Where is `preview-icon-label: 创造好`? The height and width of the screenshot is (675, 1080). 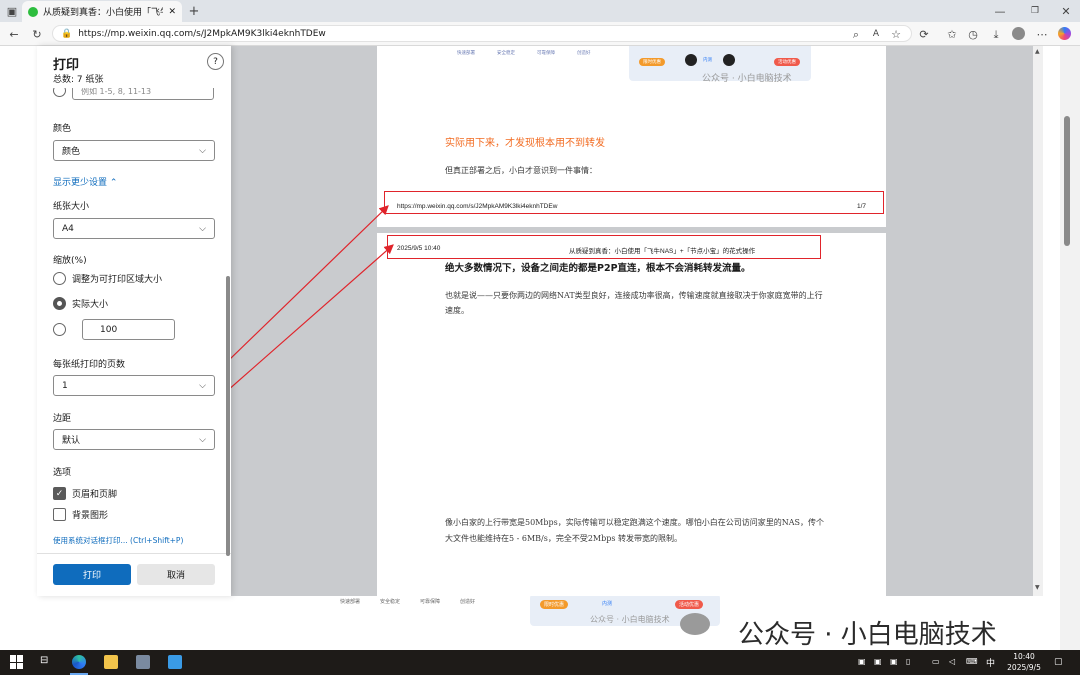
preview-icon-label: 创造好 is located at coordinates (584, 53).